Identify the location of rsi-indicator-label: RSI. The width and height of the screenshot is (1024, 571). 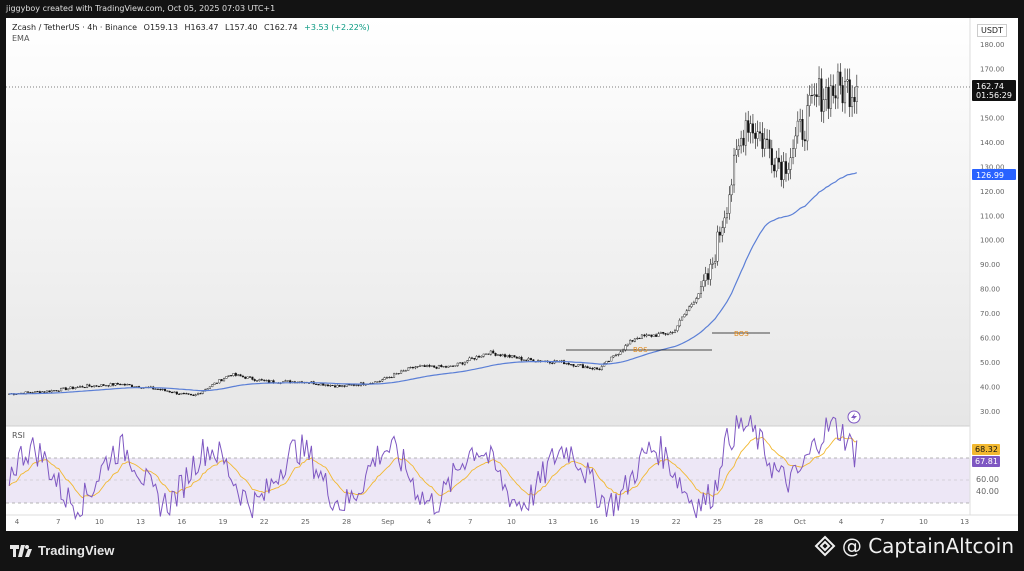
(18, 435).